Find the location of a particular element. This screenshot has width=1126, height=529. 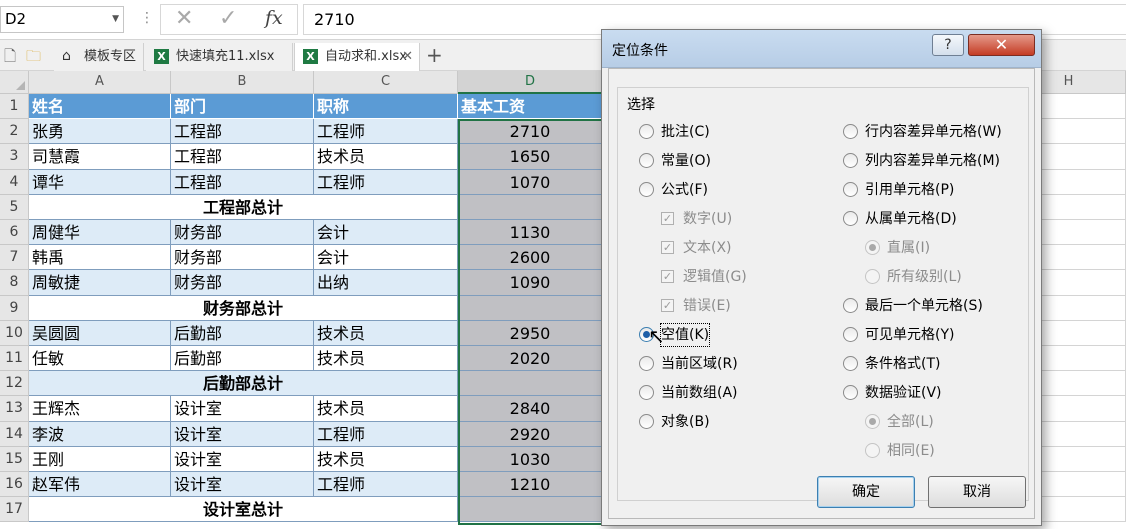

row-header: 15 is located at coordinates (14, 459).